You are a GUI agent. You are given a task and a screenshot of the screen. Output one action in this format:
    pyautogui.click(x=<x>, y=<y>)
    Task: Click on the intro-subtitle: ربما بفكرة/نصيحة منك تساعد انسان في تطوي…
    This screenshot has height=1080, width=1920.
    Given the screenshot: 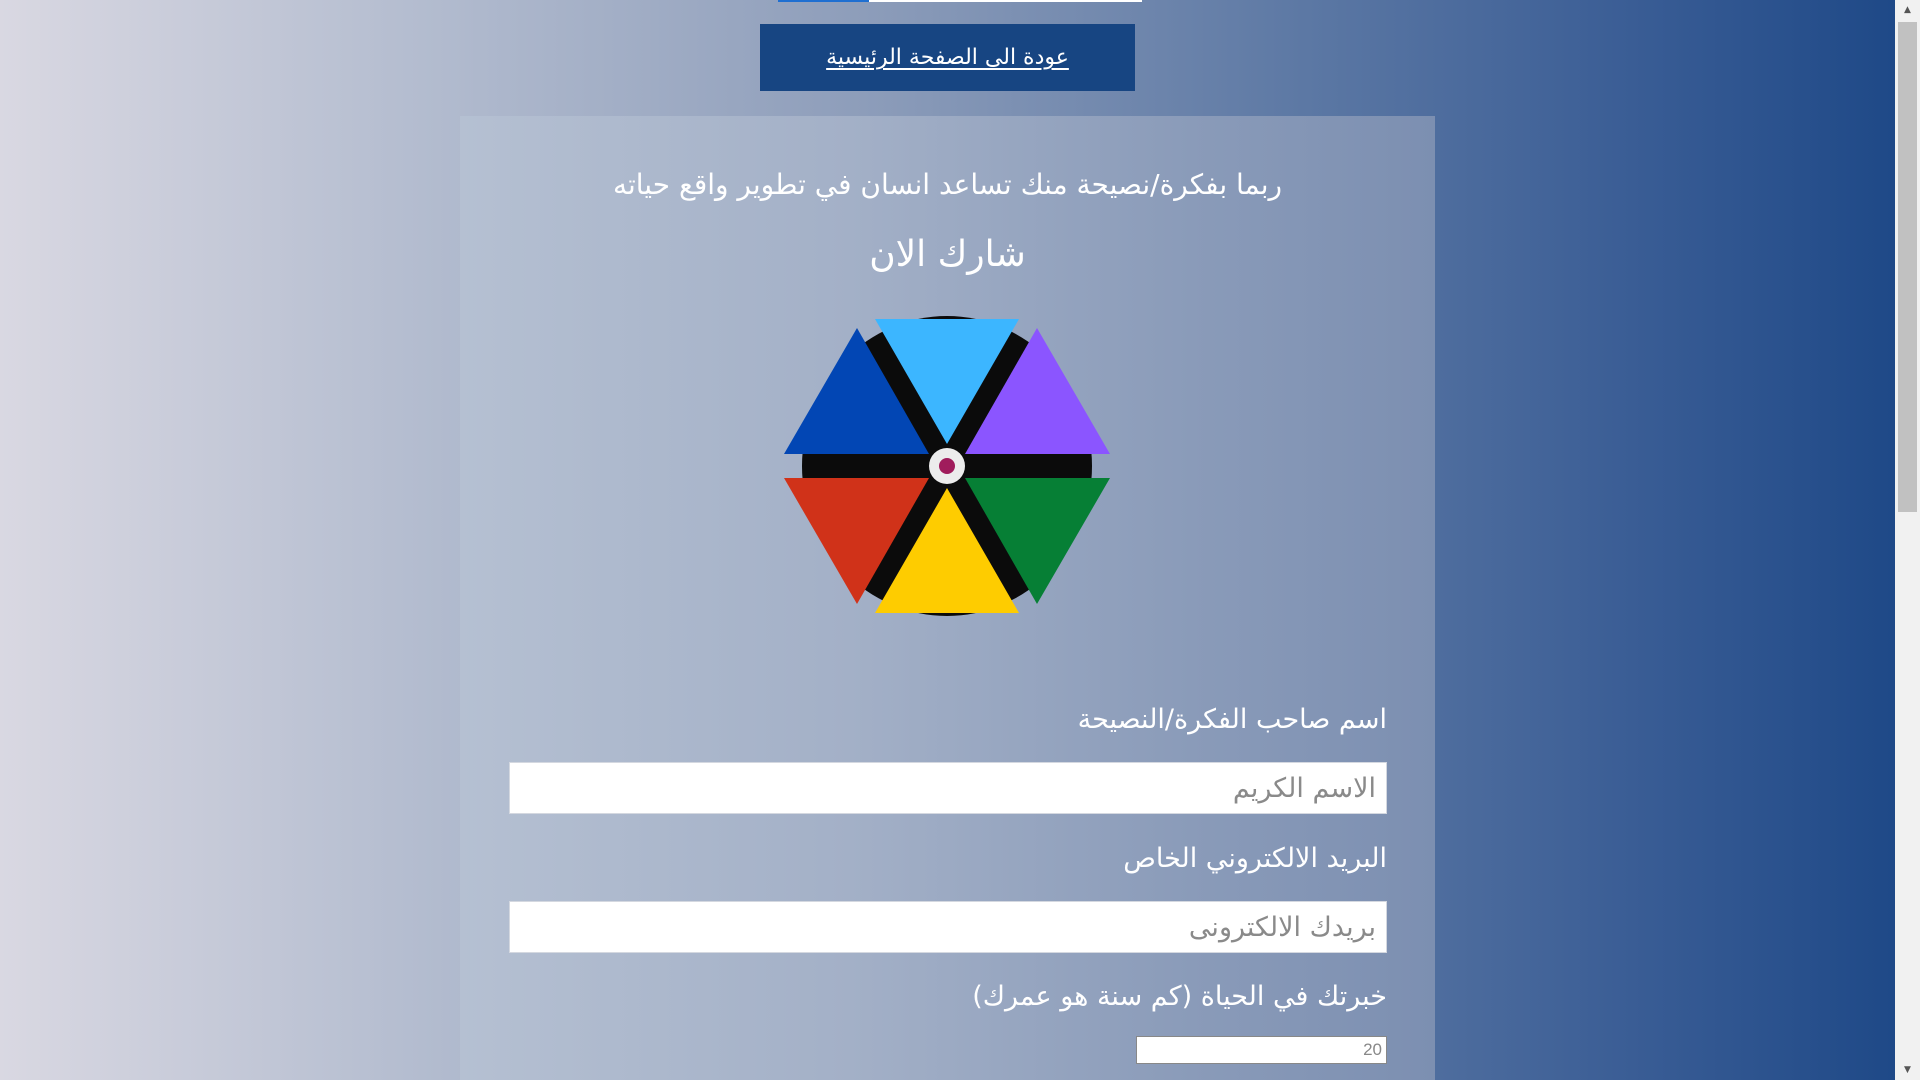 What is the action you would take?
    pyautogui.click(x=947, y=184)
    